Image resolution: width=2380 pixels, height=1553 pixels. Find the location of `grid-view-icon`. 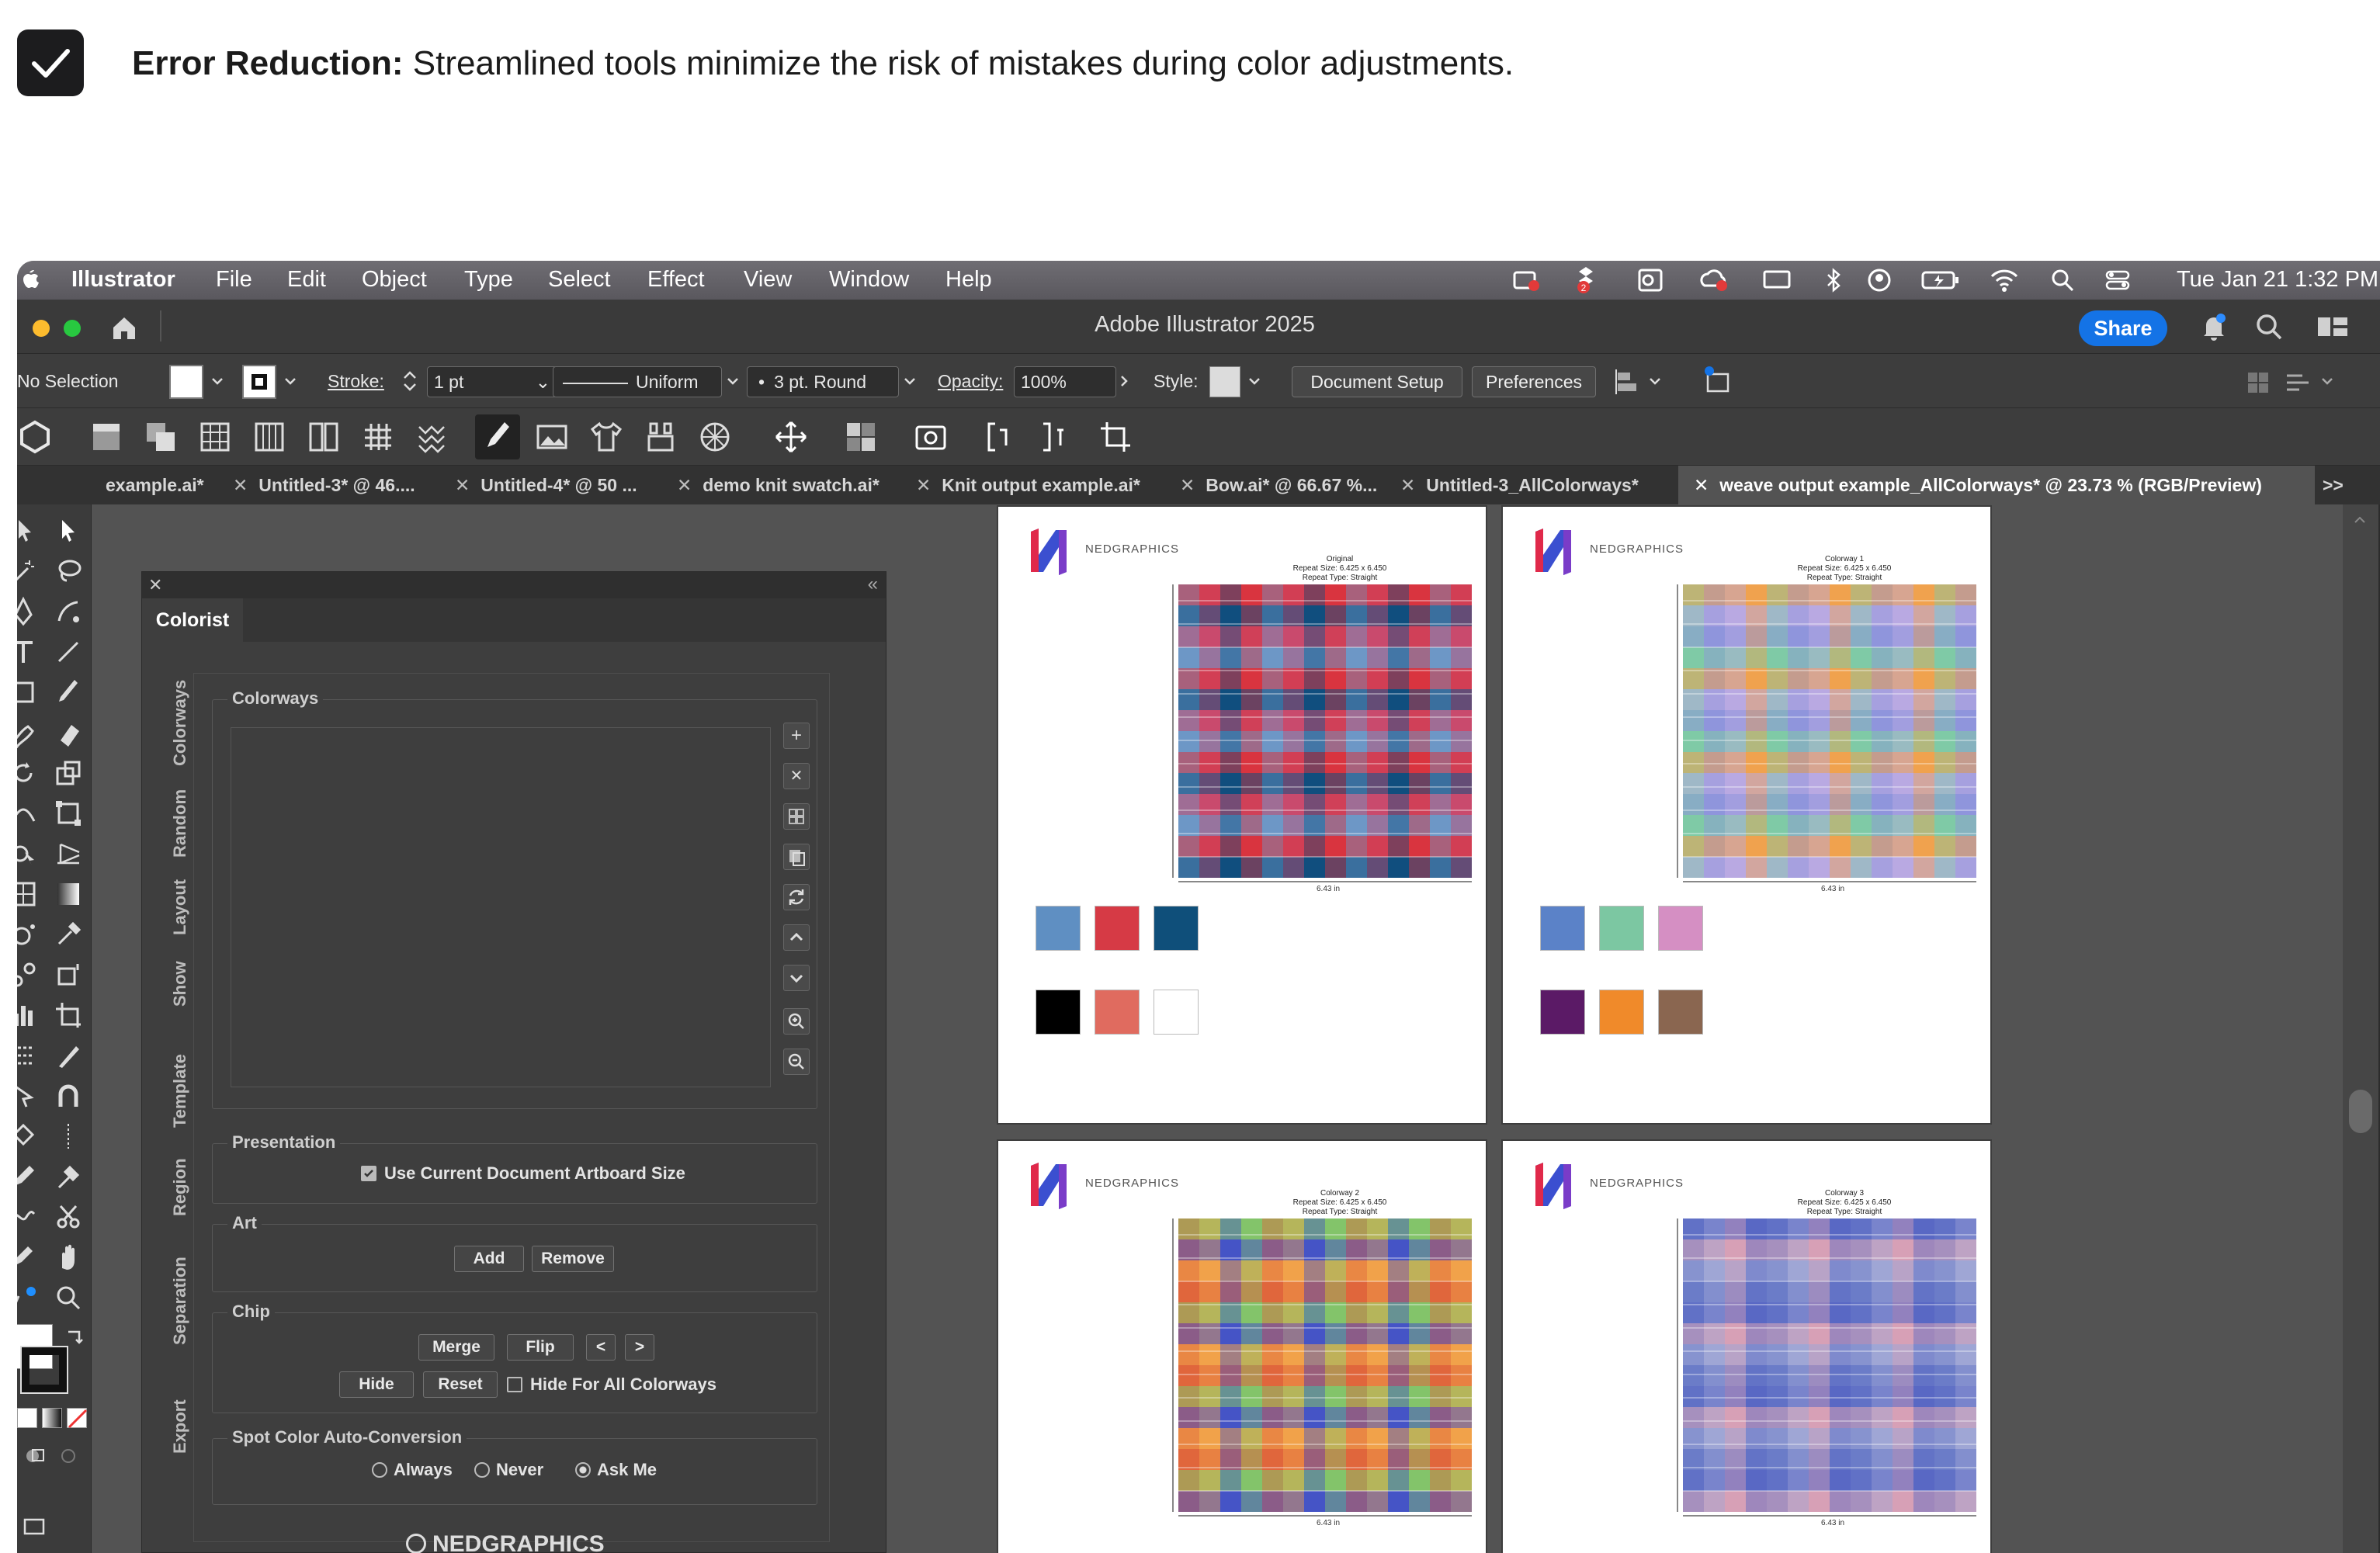

grid-view-icon is located at coordinates (797, 816).